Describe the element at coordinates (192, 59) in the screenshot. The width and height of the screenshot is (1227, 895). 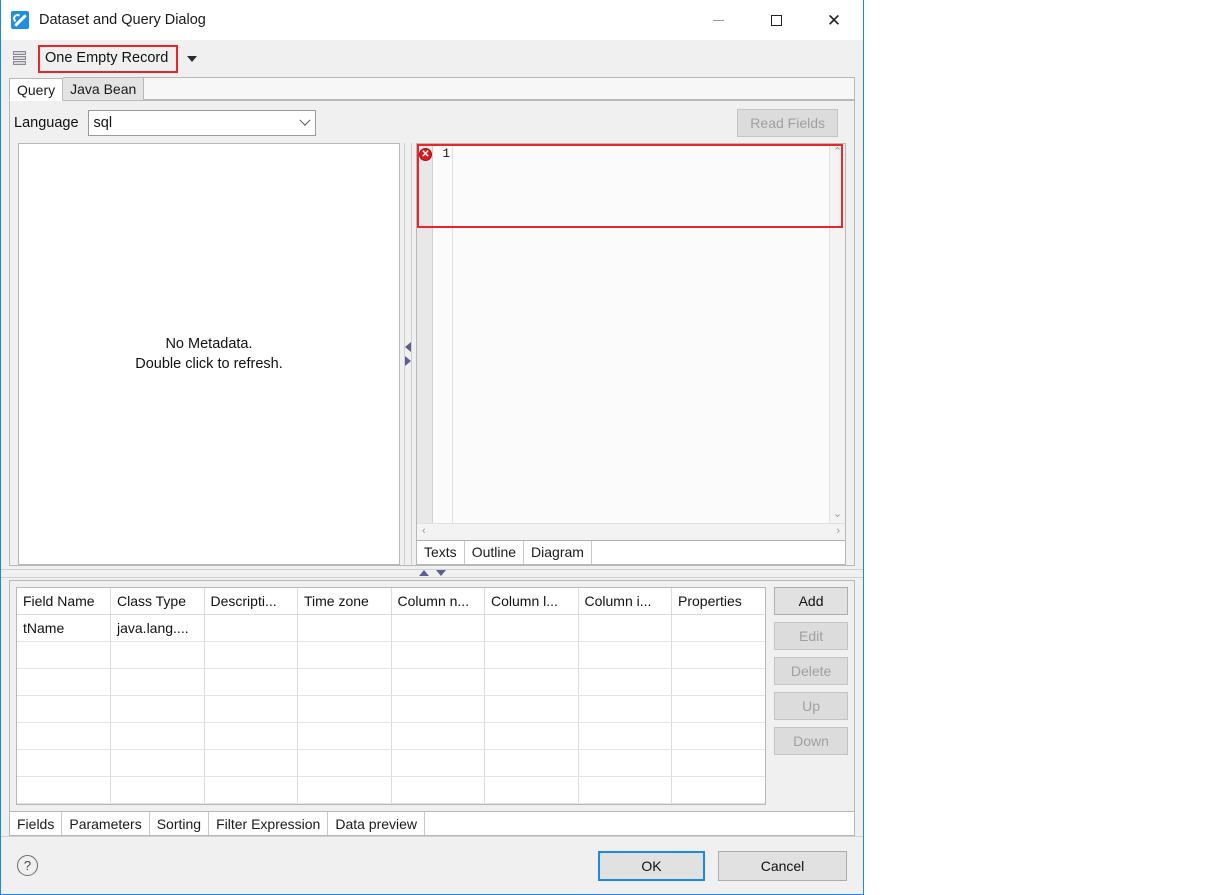
I see `chevron-down-icon` at that location.